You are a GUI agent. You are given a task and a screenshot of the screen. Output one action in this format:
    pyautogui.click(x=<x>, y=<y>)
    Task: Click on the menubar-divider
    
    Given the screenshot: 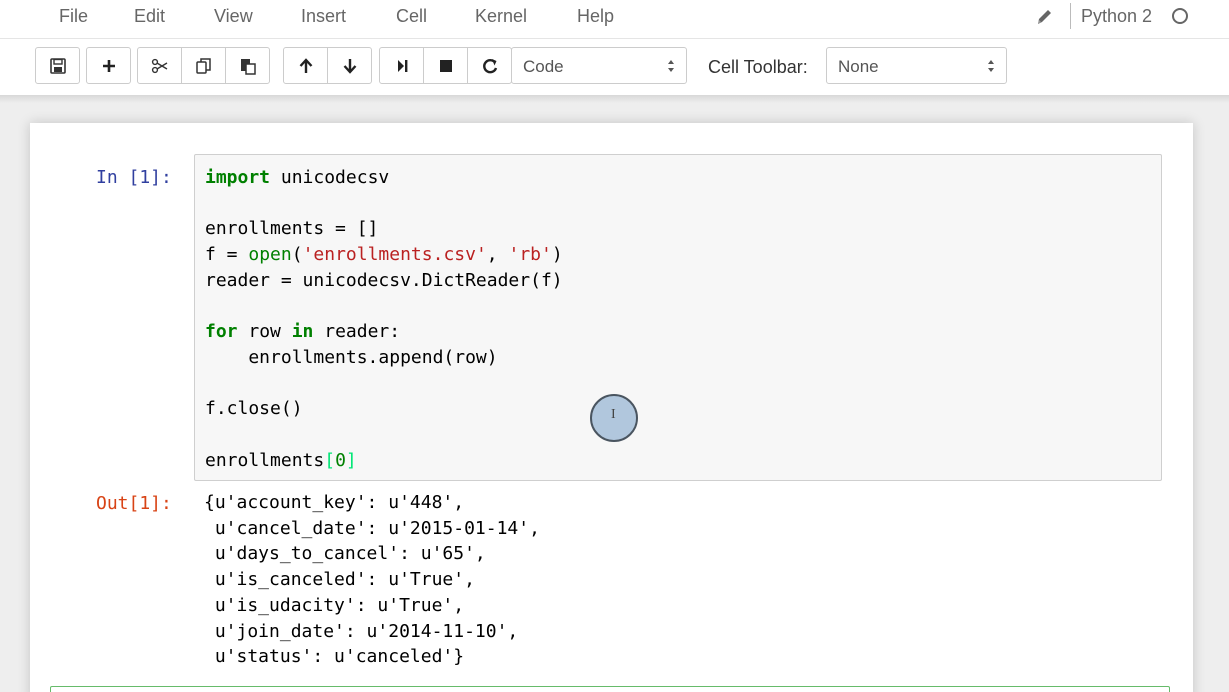 What is the action you would take?
    pyautogui.click(x=614, y=38)
    